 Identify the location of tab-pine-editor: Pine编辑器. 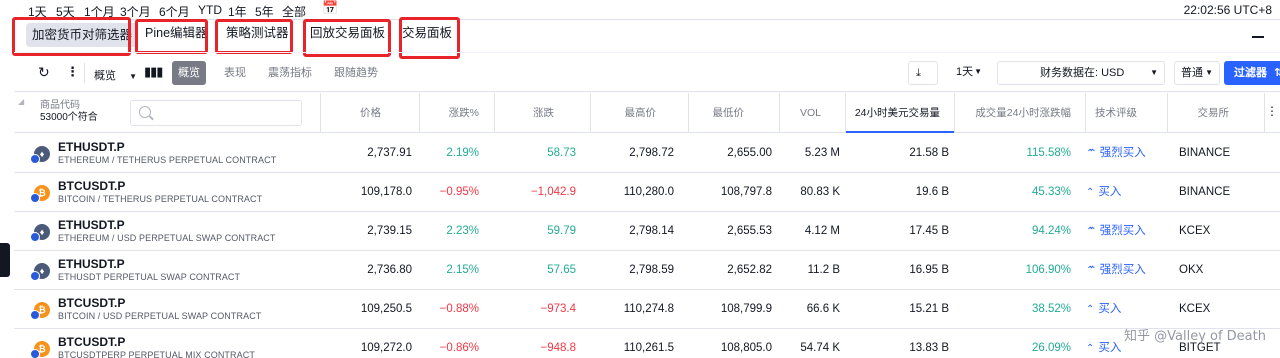
(176, 35).